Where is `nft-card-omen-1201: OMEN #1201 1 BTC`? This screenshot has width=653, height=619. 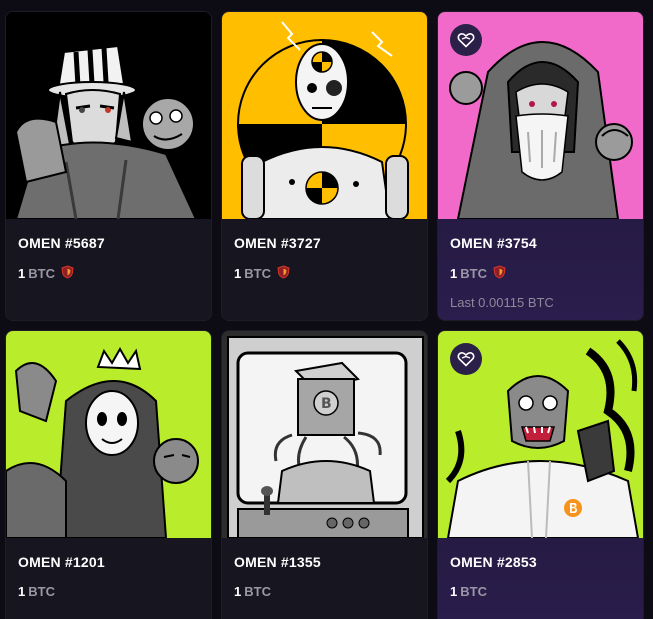 nft-card-omen-1201: OMEN #1201 1 BTC is located at coordinates (108, 474).